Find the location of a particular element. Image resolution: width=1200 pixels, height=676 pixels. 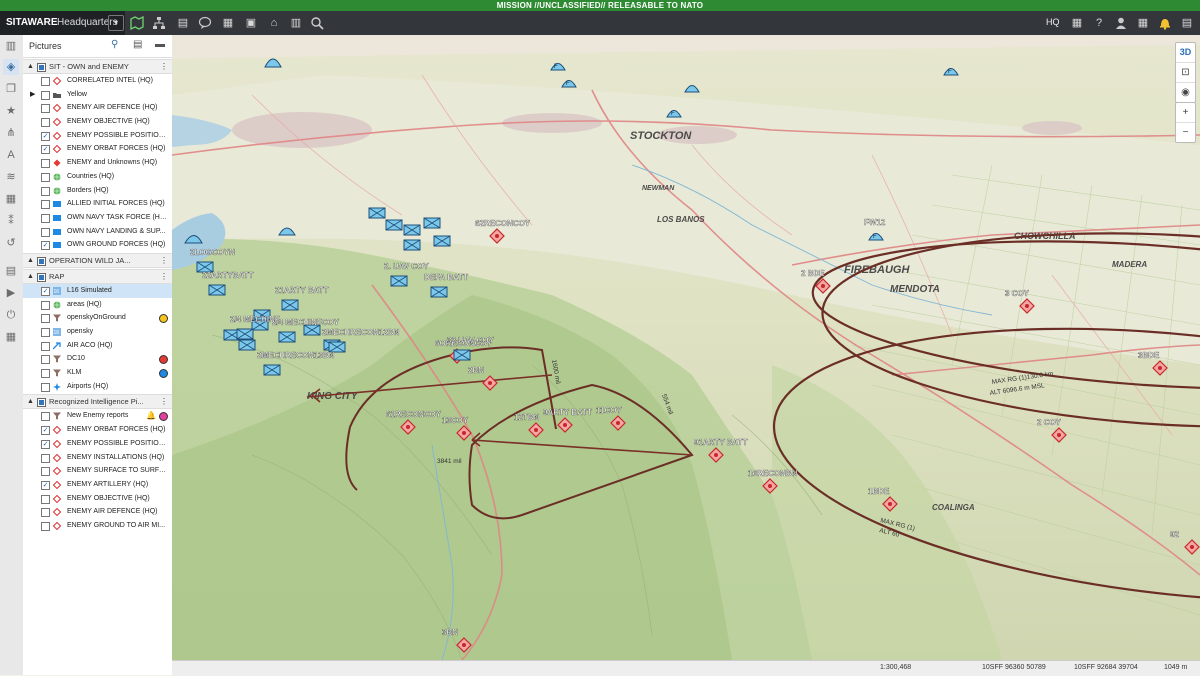

search-icon is located at coordinates (317, 23).